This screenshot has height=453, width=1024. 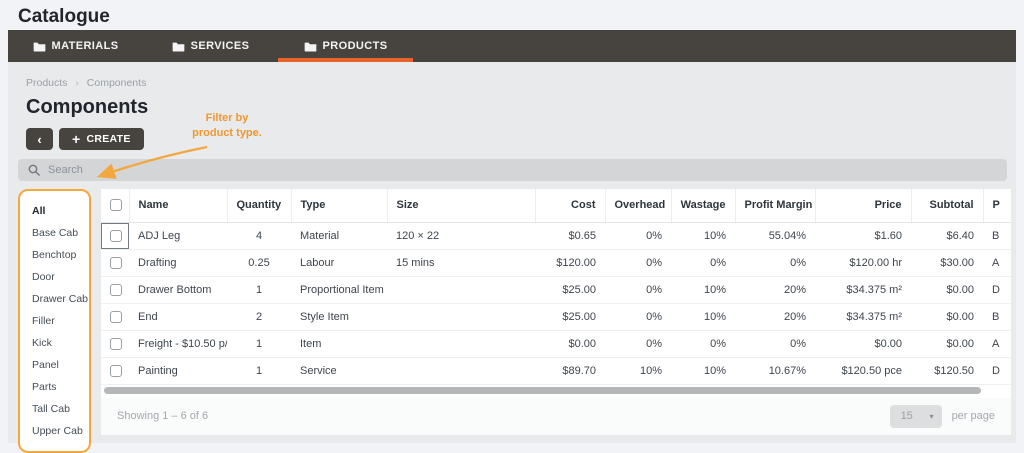 I want to click on column-header-name: Name, so click(x=177, y=206).